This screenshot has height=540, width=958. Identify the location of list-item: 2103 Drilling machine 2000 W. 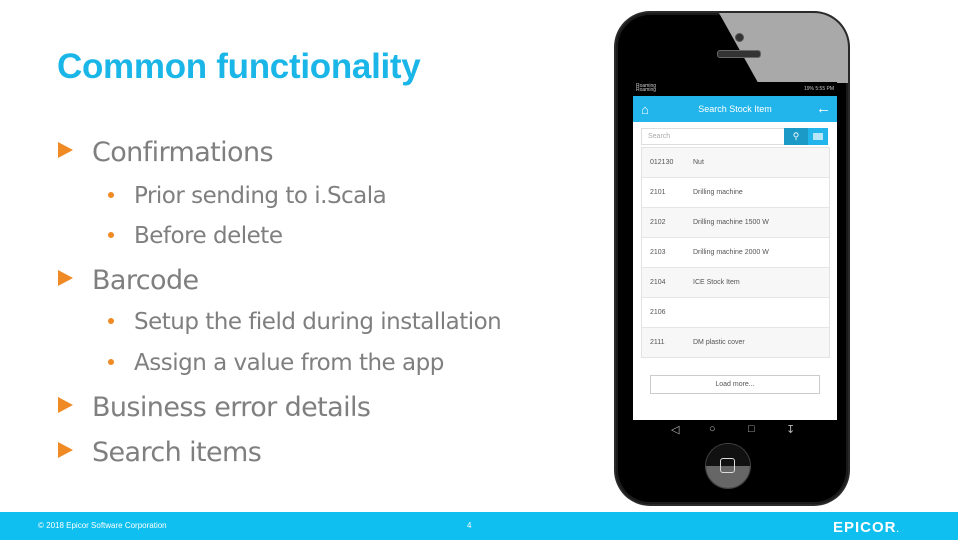
(735, 253).